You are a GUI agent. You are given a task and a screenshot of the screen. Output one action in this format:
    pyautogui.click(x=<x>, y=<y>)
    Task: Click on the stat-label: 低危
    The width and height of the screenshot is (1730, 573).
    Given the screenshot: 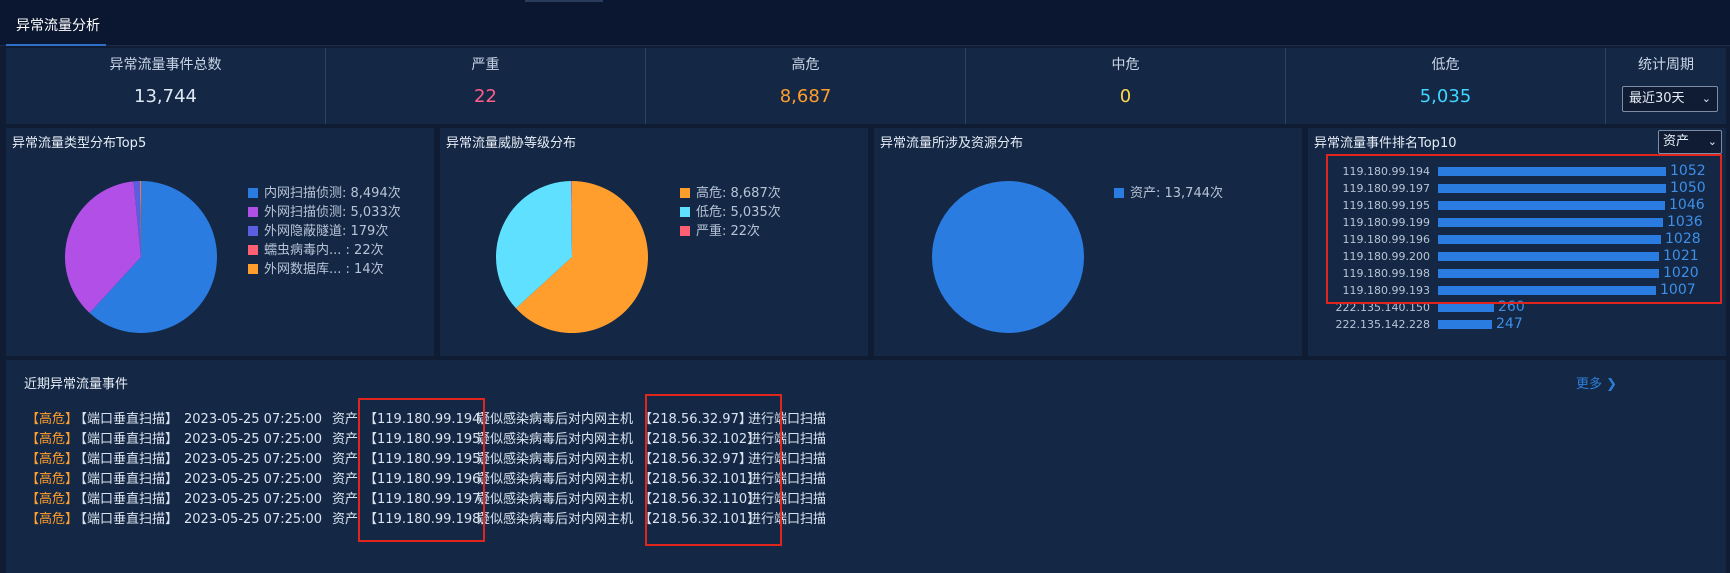 What is the action you would take?
    pyautogui.click(x=1445, y=65)
    